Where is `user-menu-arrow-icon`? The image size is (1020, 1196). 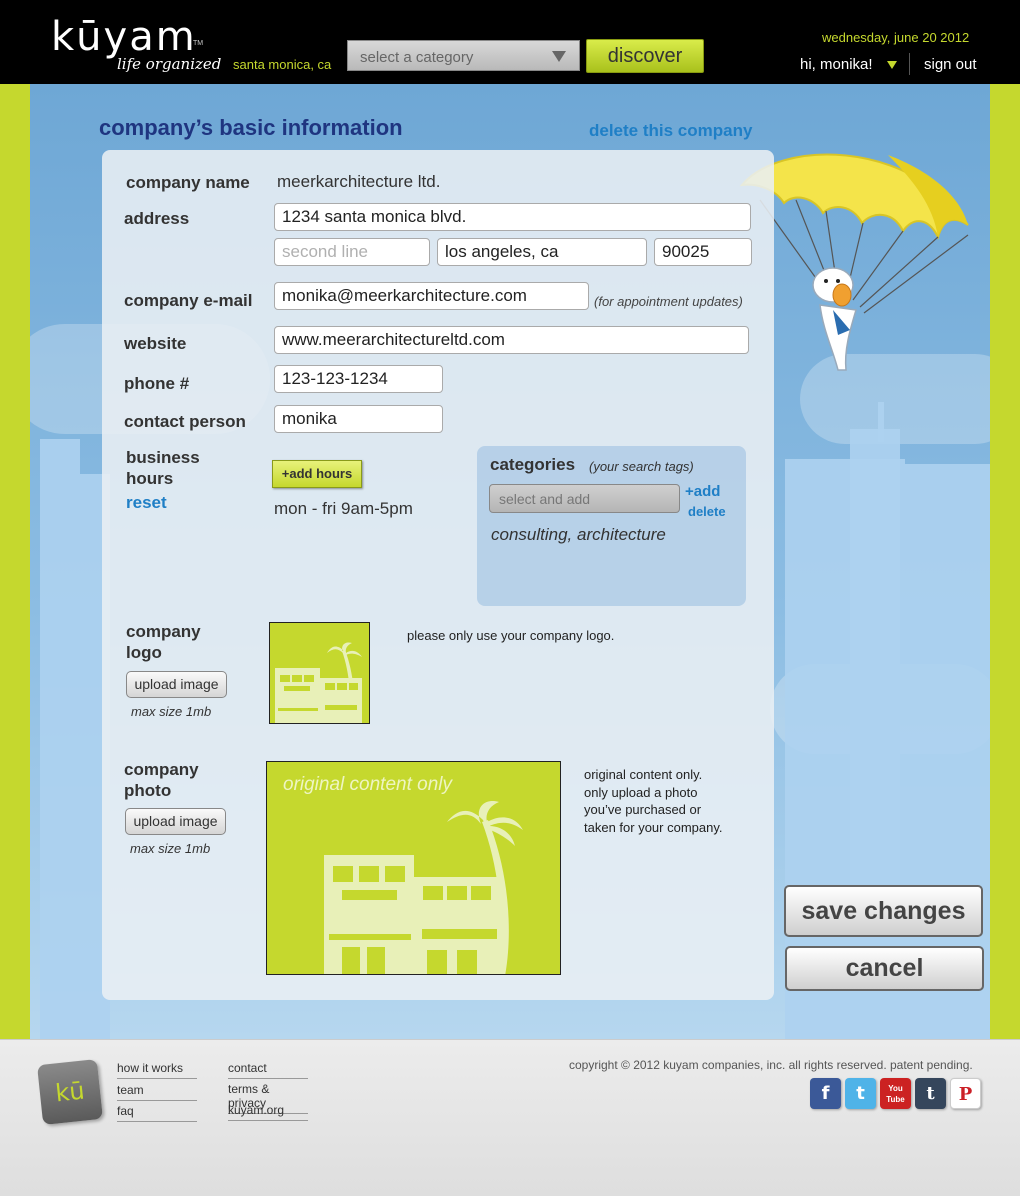 user-menu-arrow-icon is located at coordinates (892, 65).